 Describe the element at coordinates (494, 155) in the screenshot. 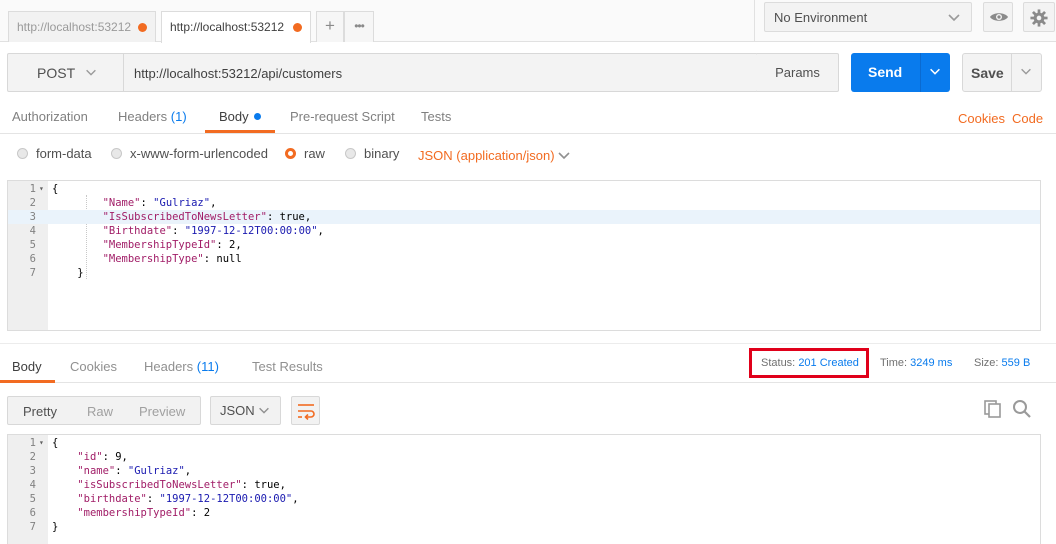

I see `content-type-select: JSON (application/json)` at that location.